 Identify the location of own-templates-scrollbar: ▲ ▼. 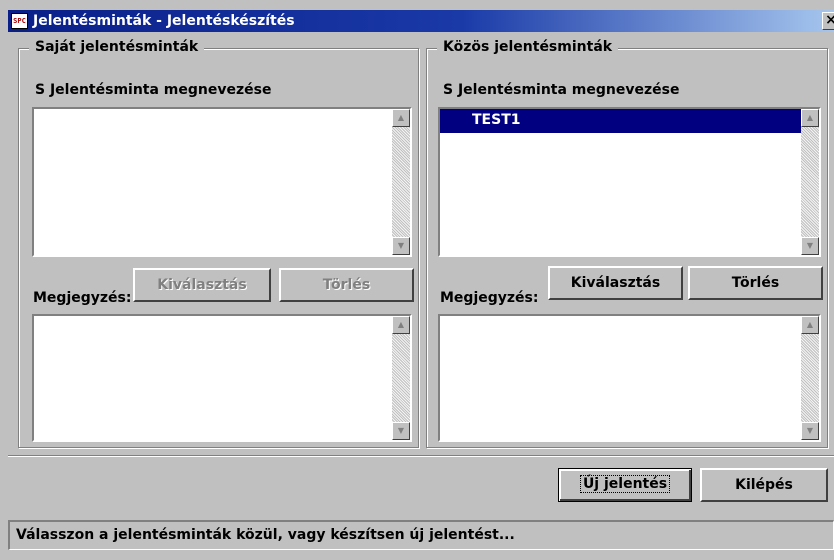
(401, 182).